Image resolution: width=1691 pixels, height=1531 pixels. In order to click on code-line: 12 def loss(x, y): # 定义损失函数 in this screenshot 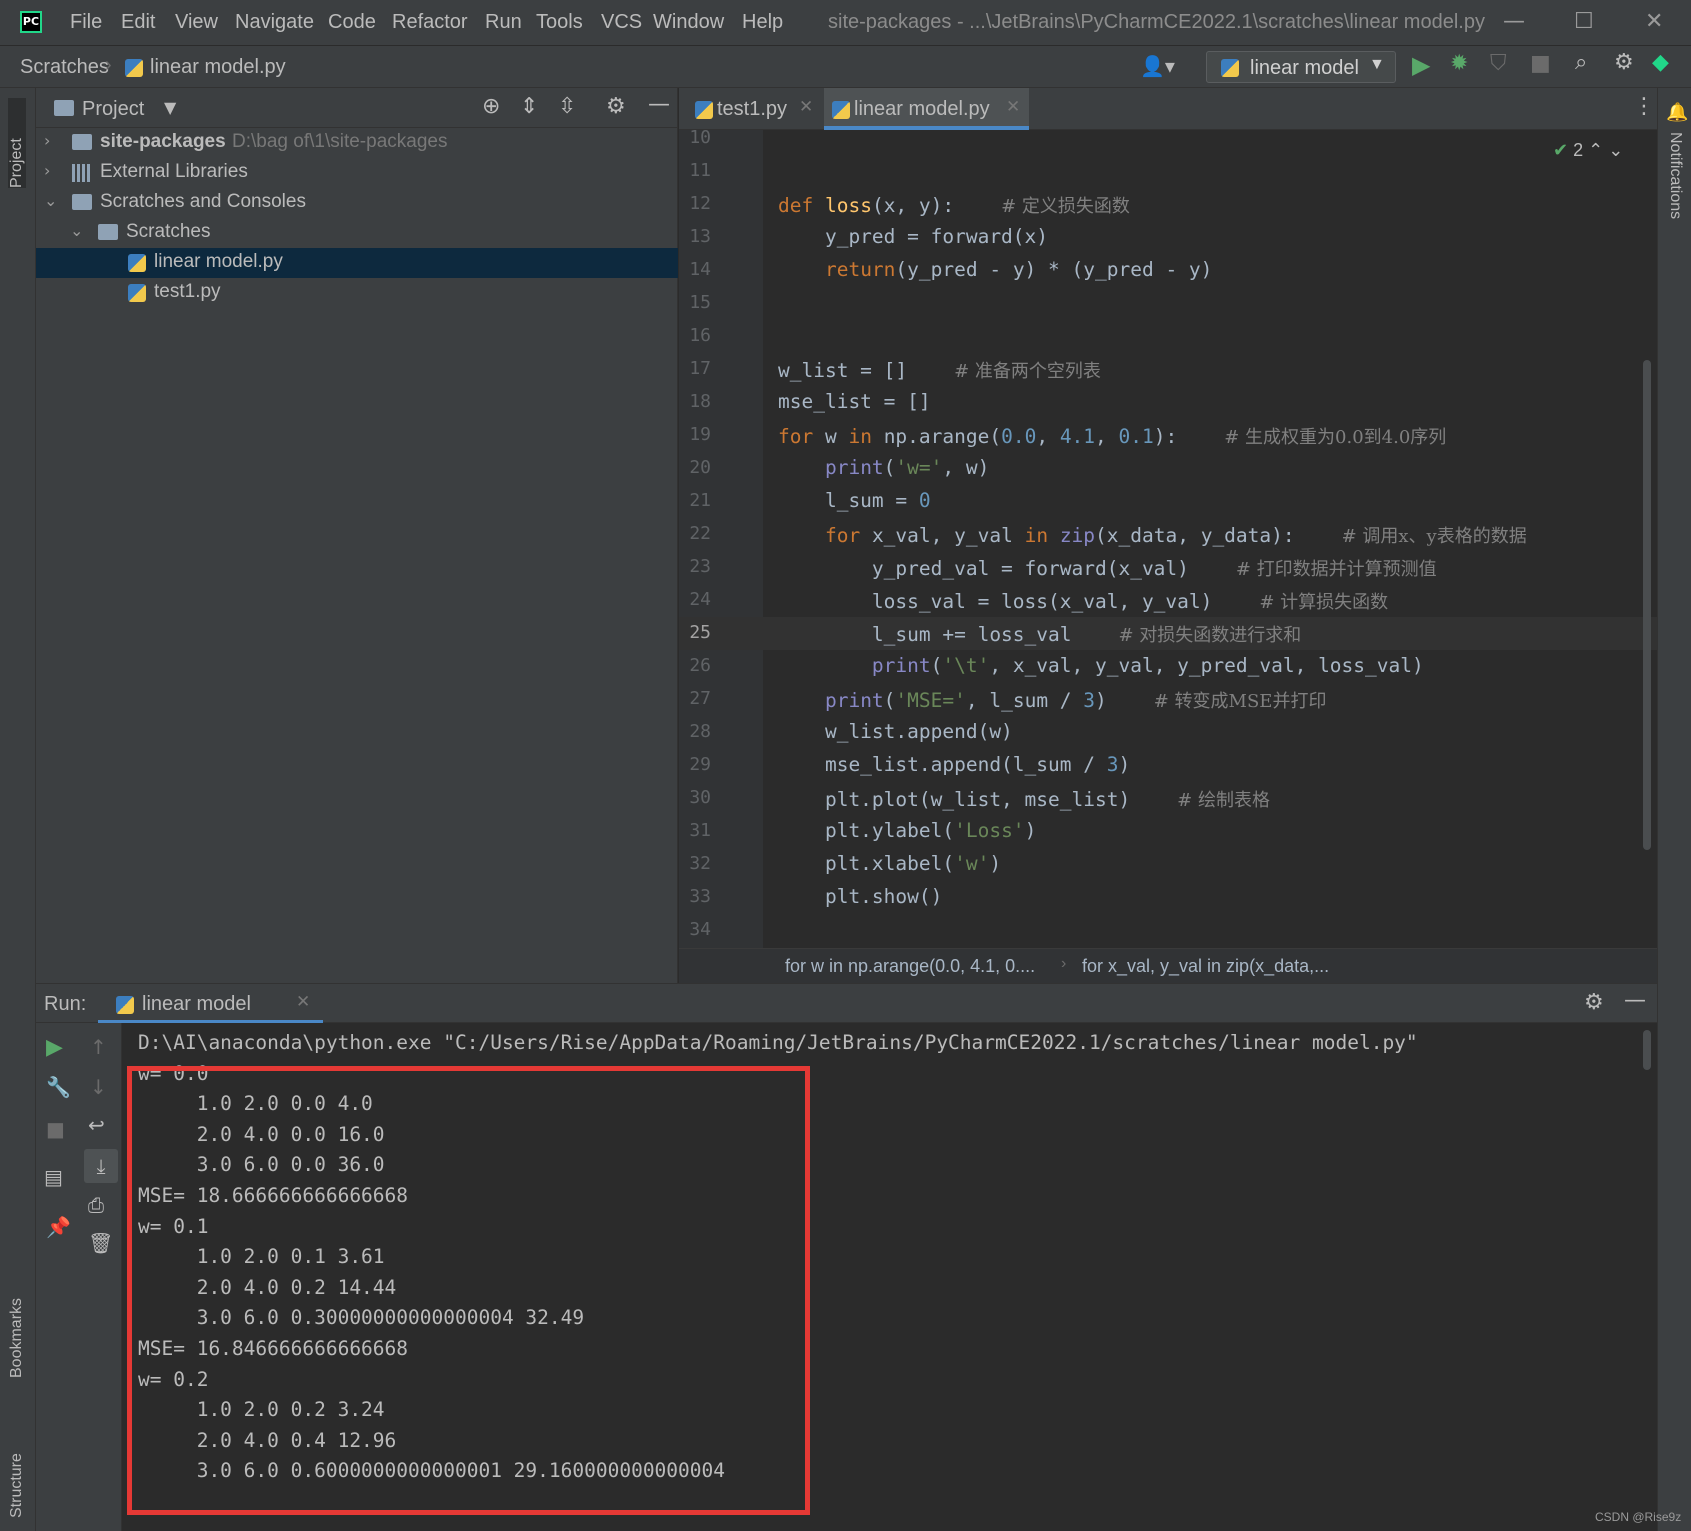, I will do `click(1168, 204)`.